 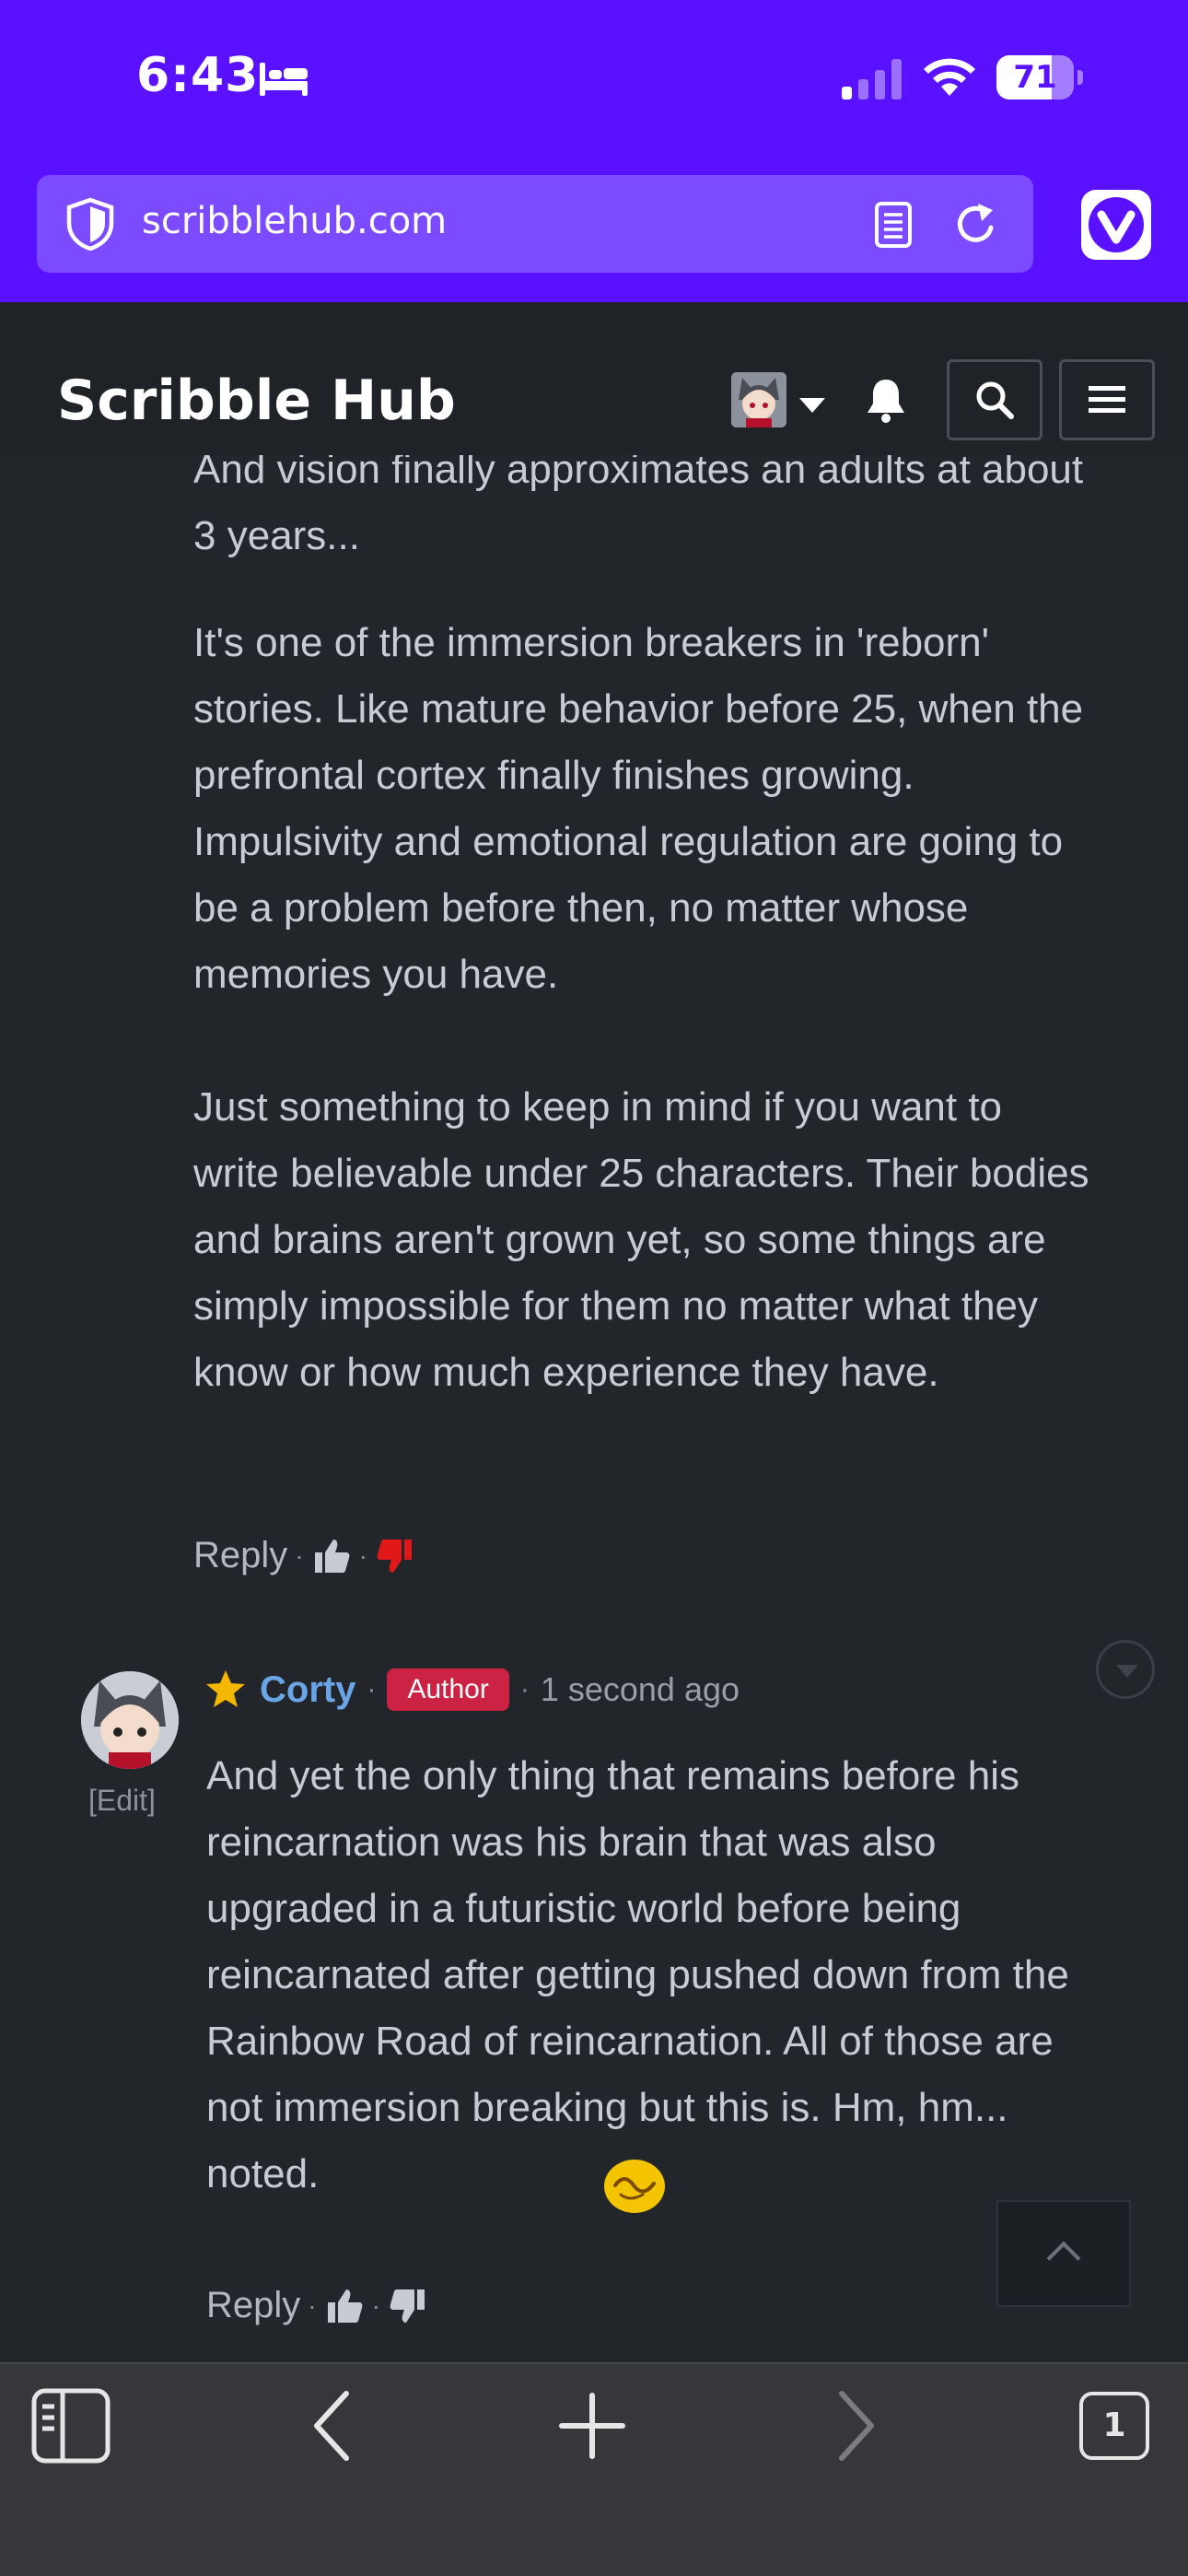 I want to click on search-icon, so click(x=995, y=400).